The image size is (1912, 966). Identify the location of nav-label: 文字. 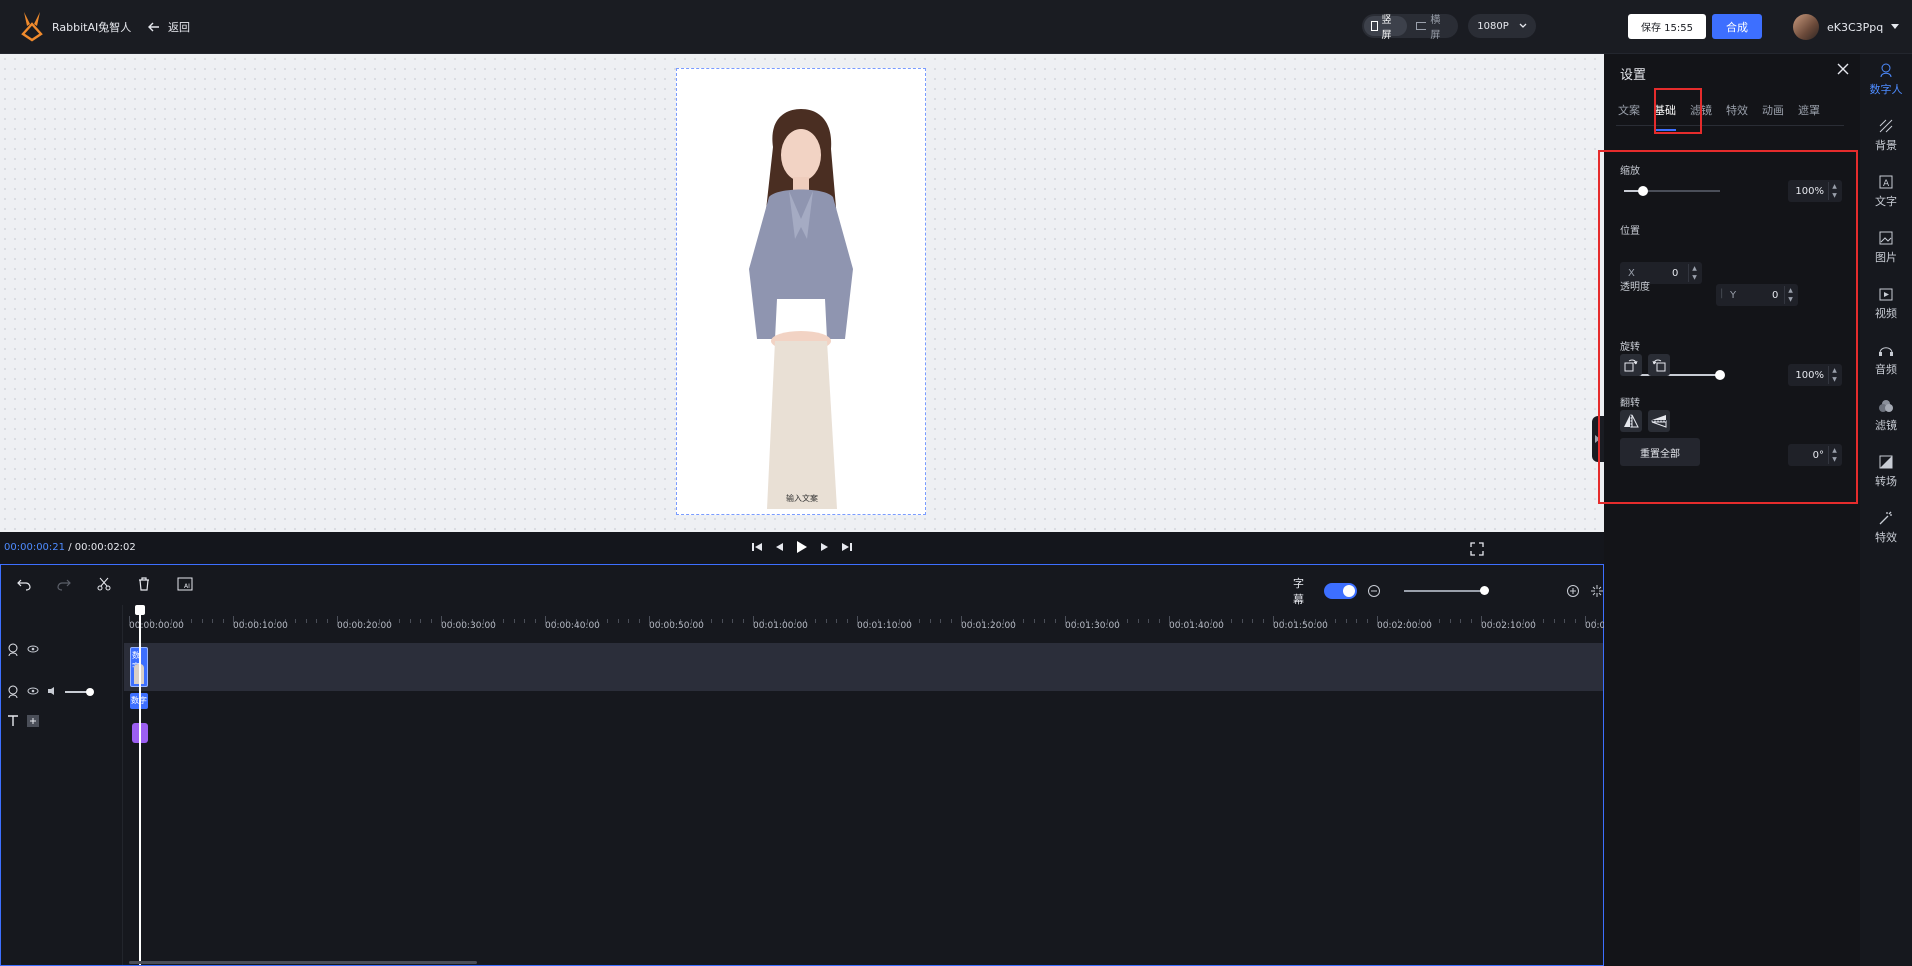
(1886, 201).